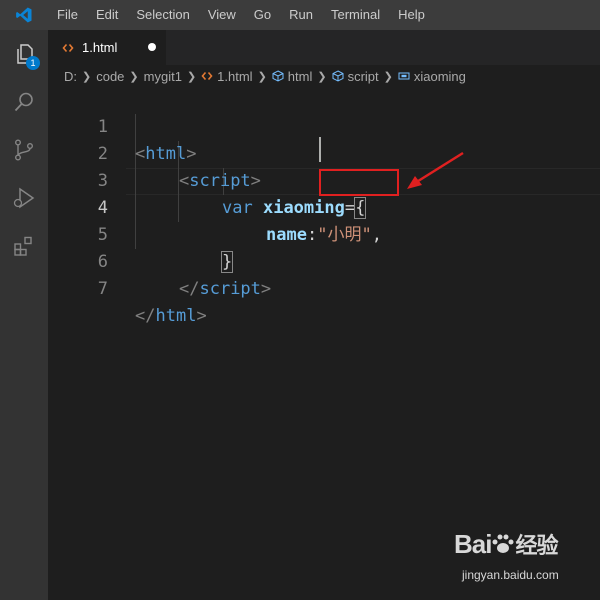 This screenshot has height=600, width=600. Describe the element at coordinates (24, 54) in the screenshot. I see `activity-explorer: 1` at that location.